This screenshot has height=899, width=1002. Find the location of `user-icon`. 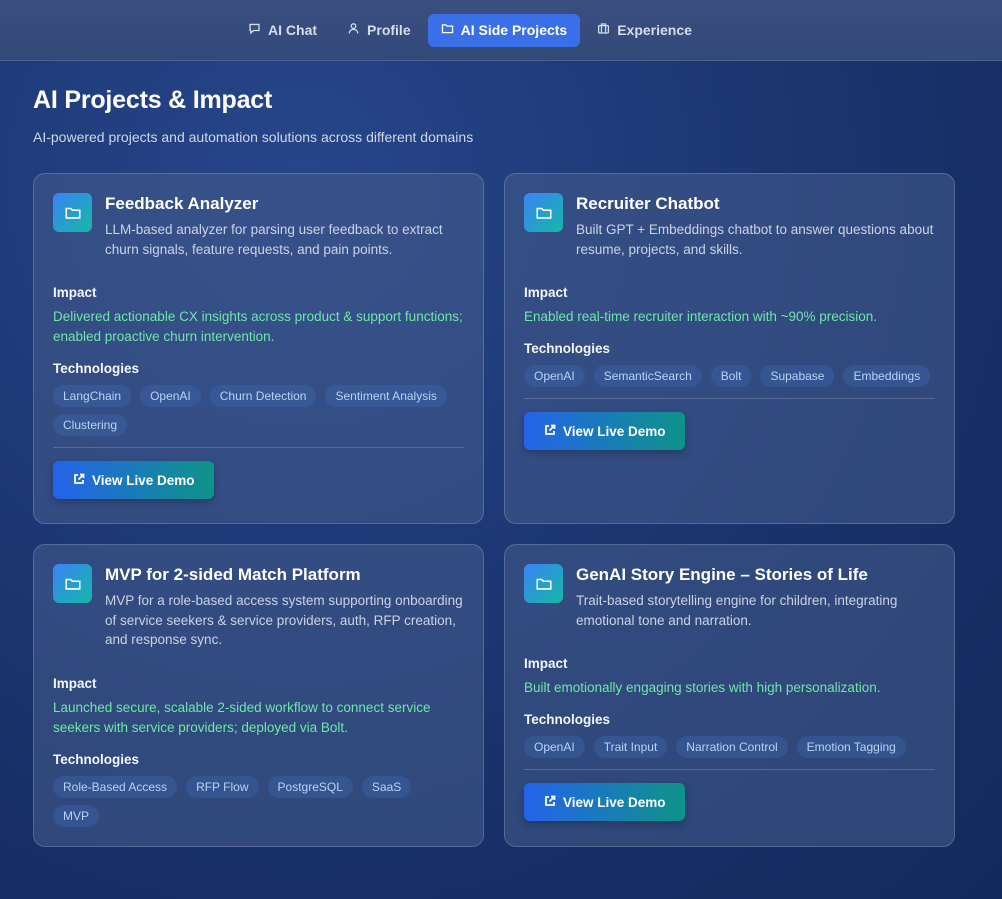

user-icon is located at coordinates (353, 30).